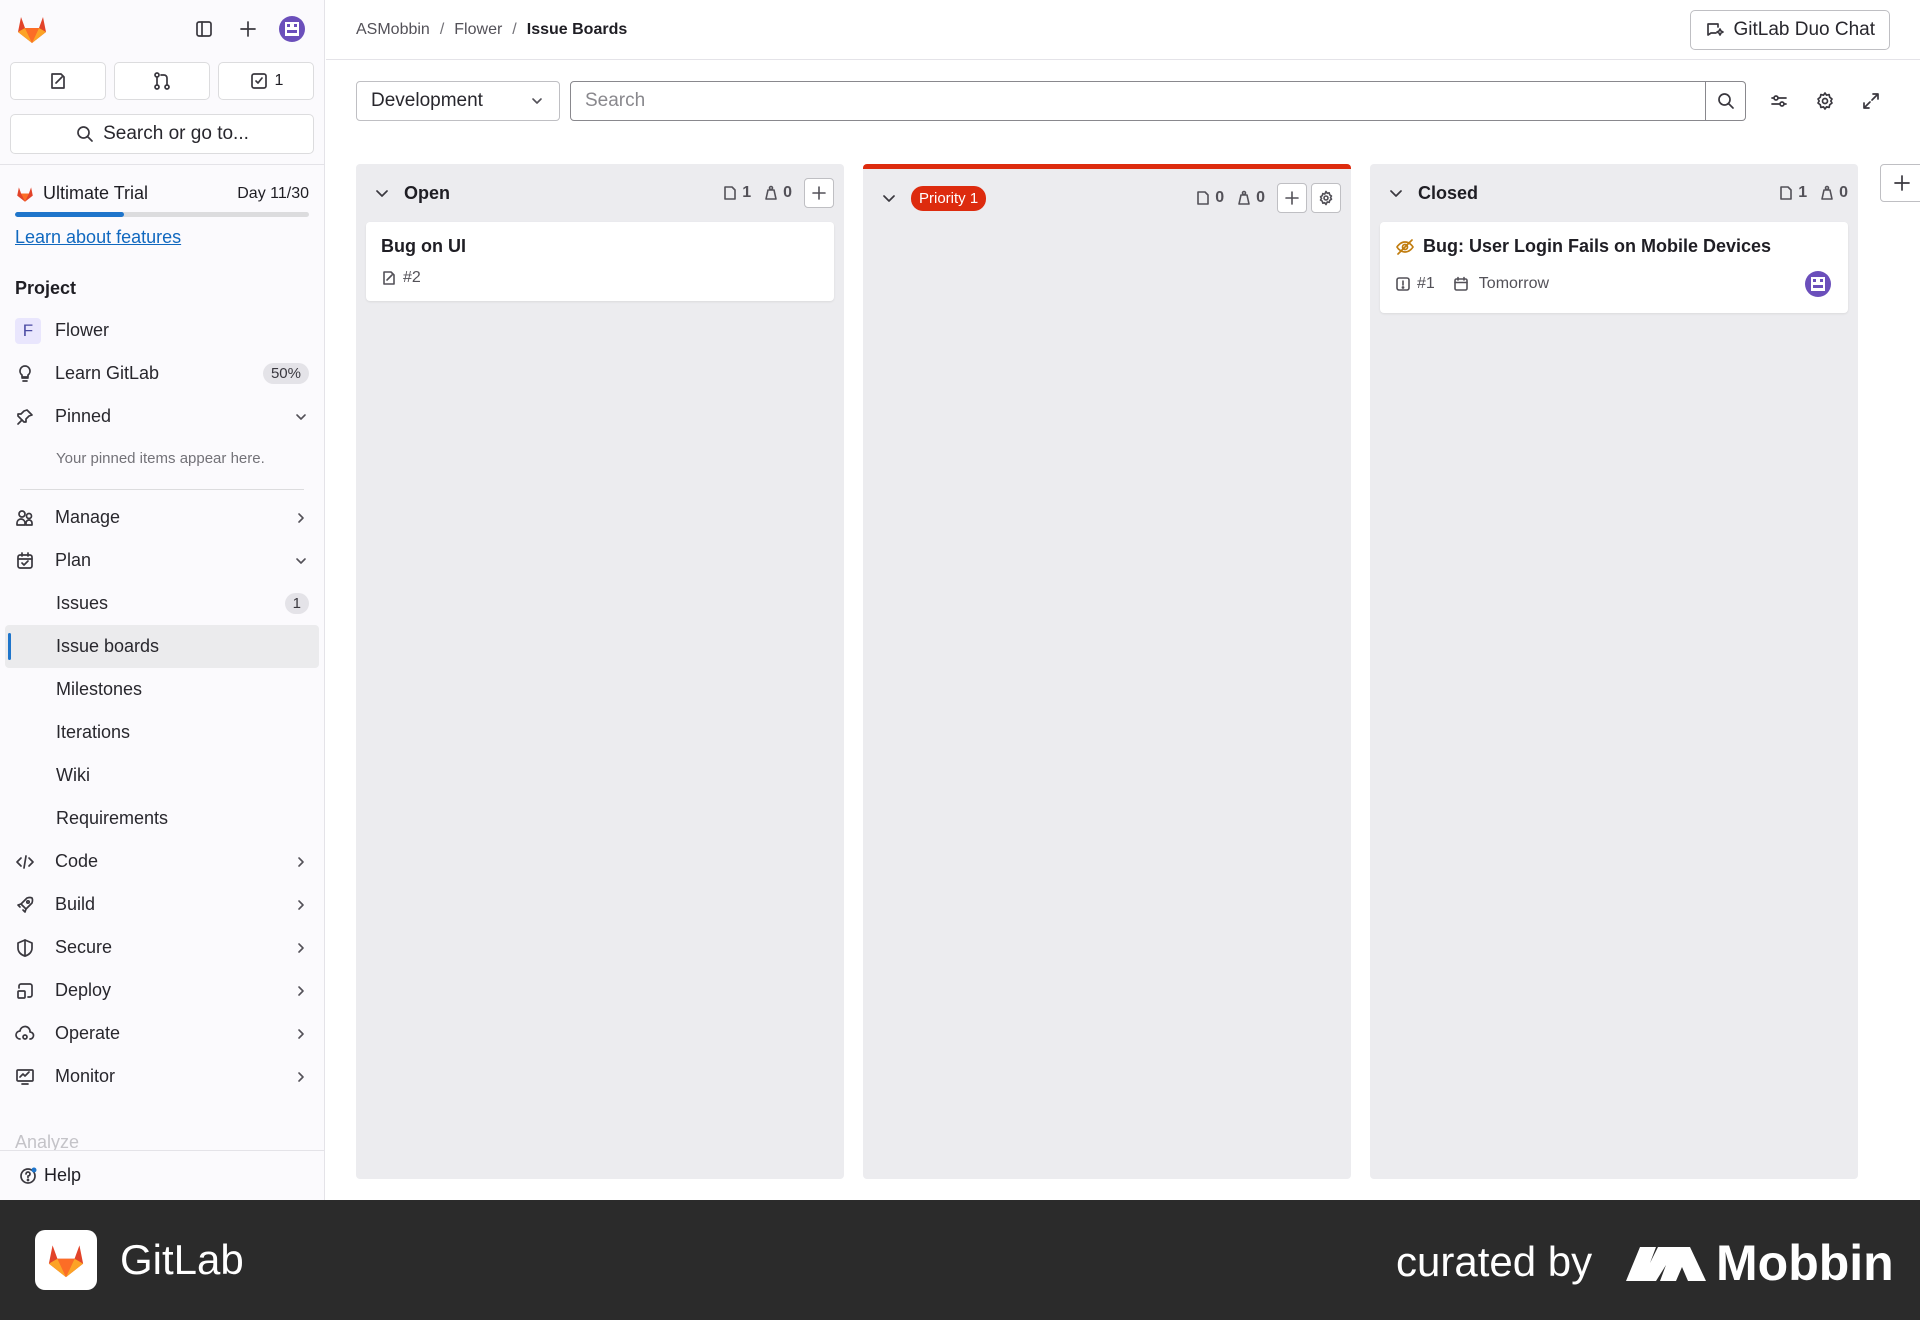 The width and height of the screenshot is (1920, 1320). Describe the element at coordinates (108, 646) in the screenshot. I see `issue-boards-label: Issue boards` at that location.